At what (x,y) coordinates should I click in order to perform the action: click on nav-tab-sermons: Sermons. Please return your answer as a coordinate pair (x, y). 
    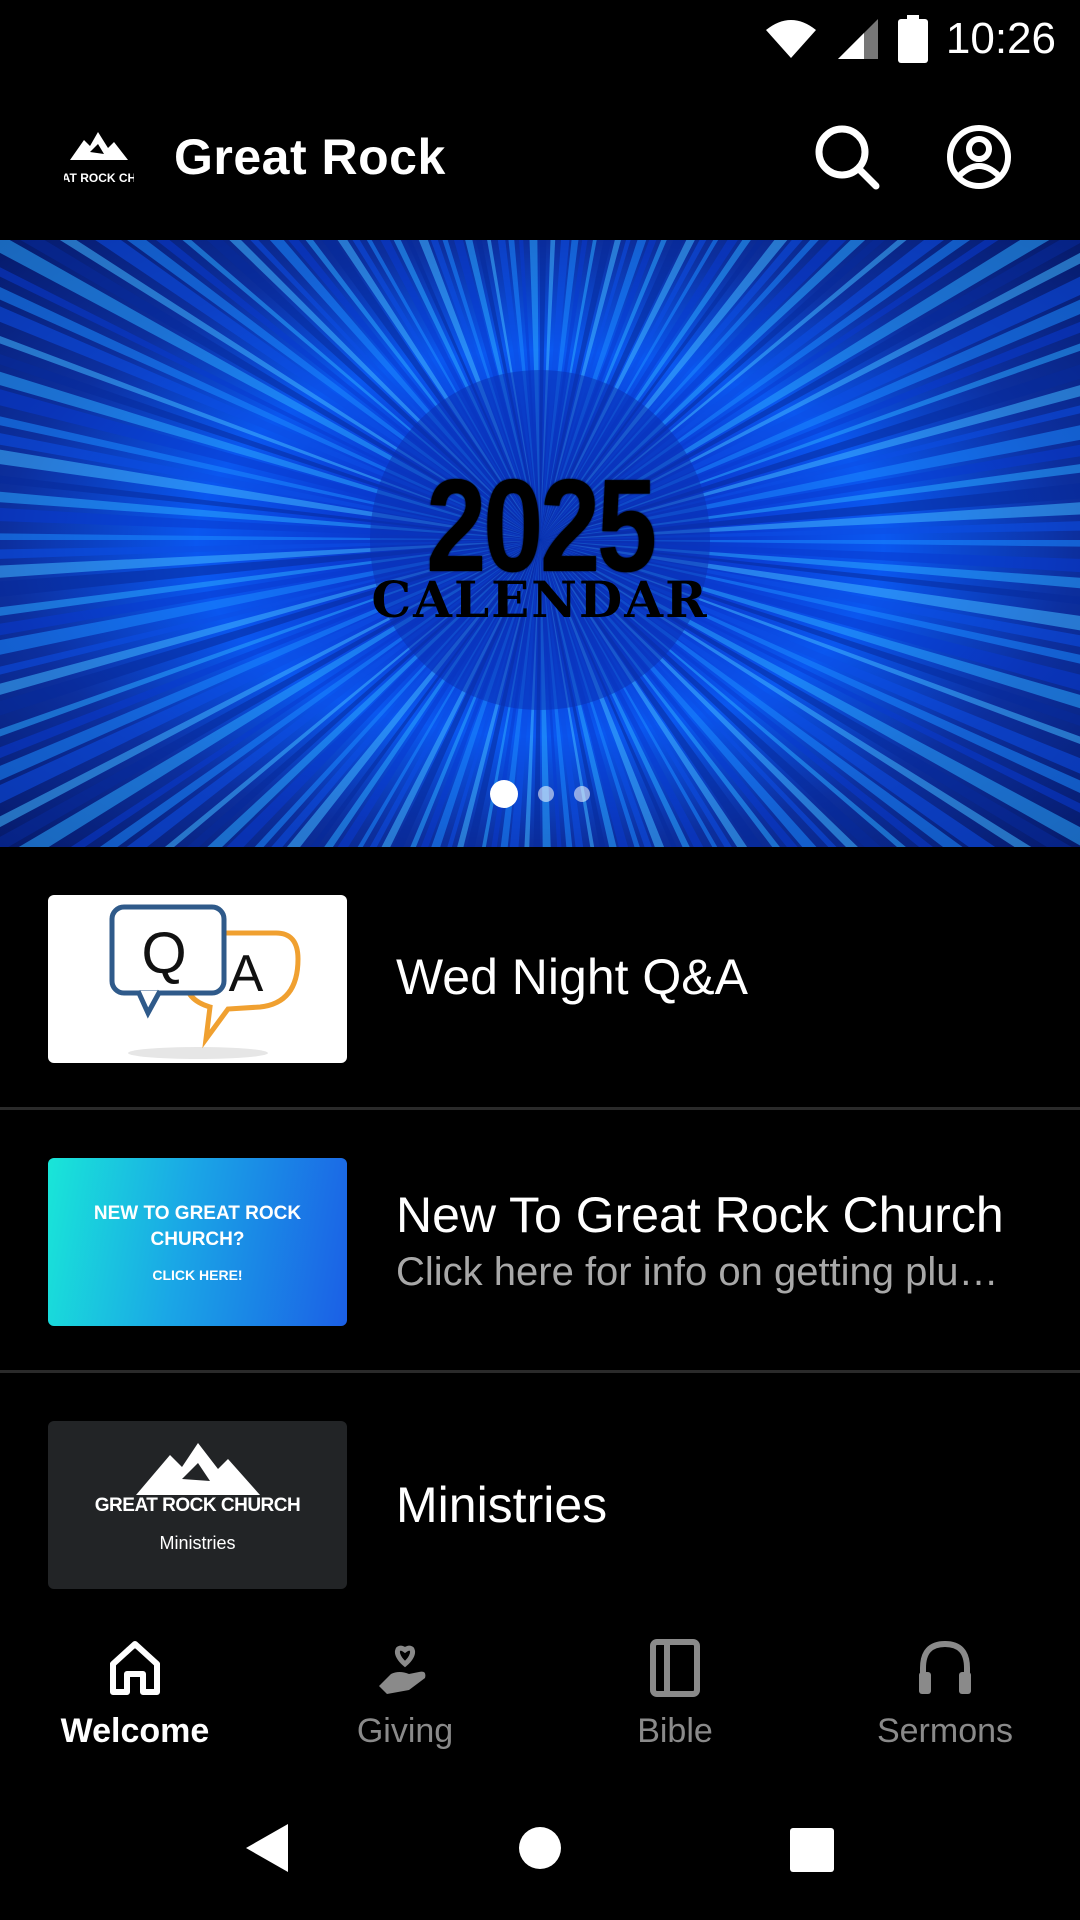
    Looking at the image, I should click on (945, 1693).